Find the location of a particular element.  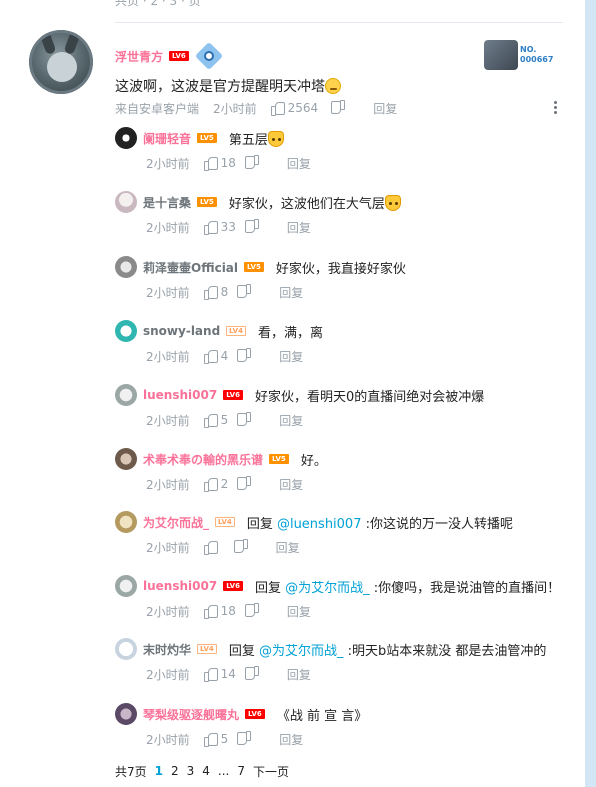

comment-time: 2小时前 is located at coordinates (235, 108).